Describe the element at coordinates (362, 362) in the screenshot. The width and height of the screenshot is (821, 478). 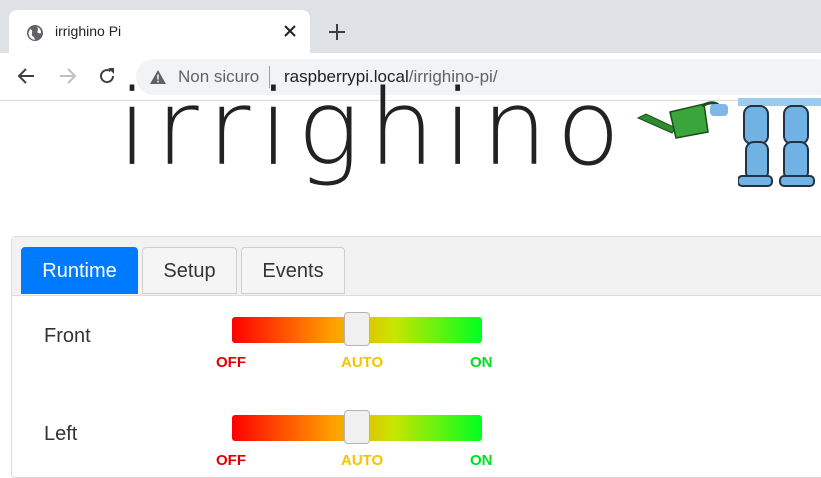
I see `mode-label-auto: AUTO` at that location.